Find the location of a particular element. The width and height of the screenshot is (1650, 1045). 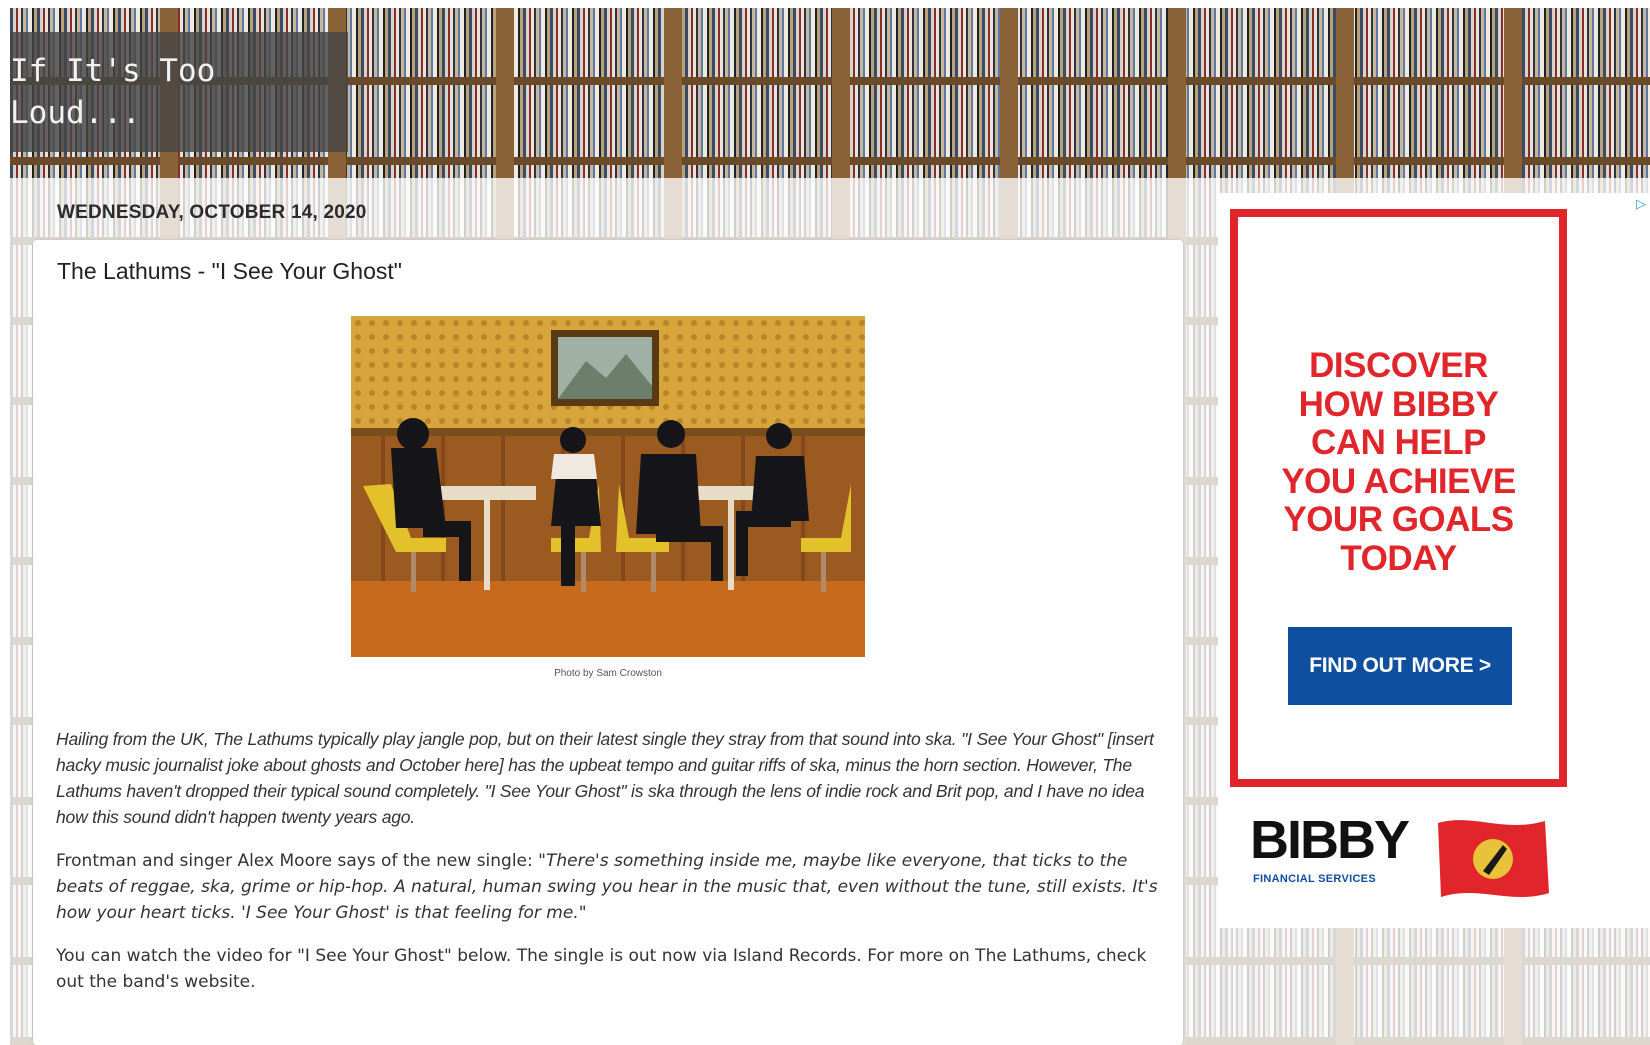

ad-headline-line: TODAY is located at coordinates (1398, 558).